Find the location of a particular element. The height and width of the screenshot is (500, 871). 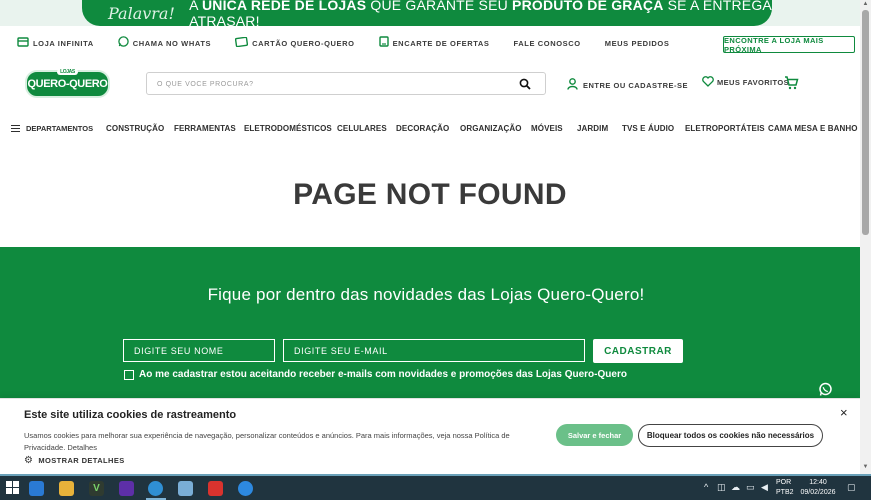

consent-checkbox is located at coordinates (129, 374).